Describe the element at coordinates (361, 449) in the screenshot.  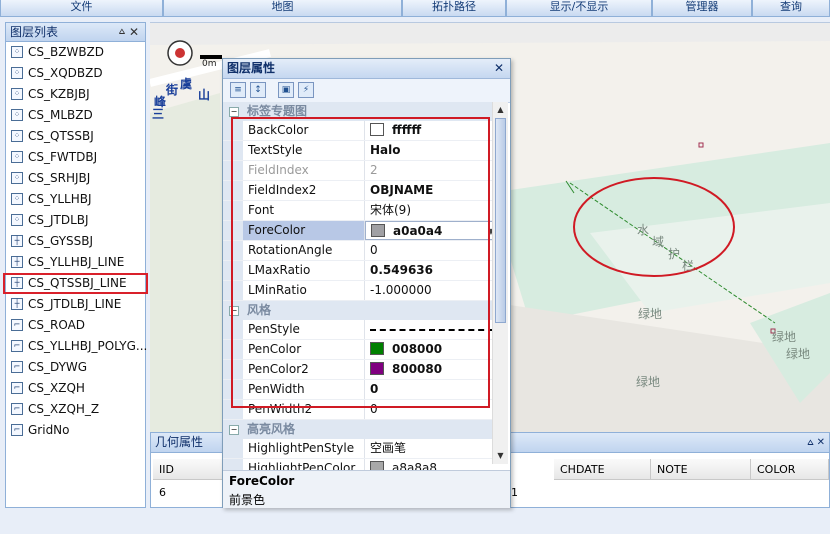
I see `property-row: HighlightPenStyle 空画笔` at that location.